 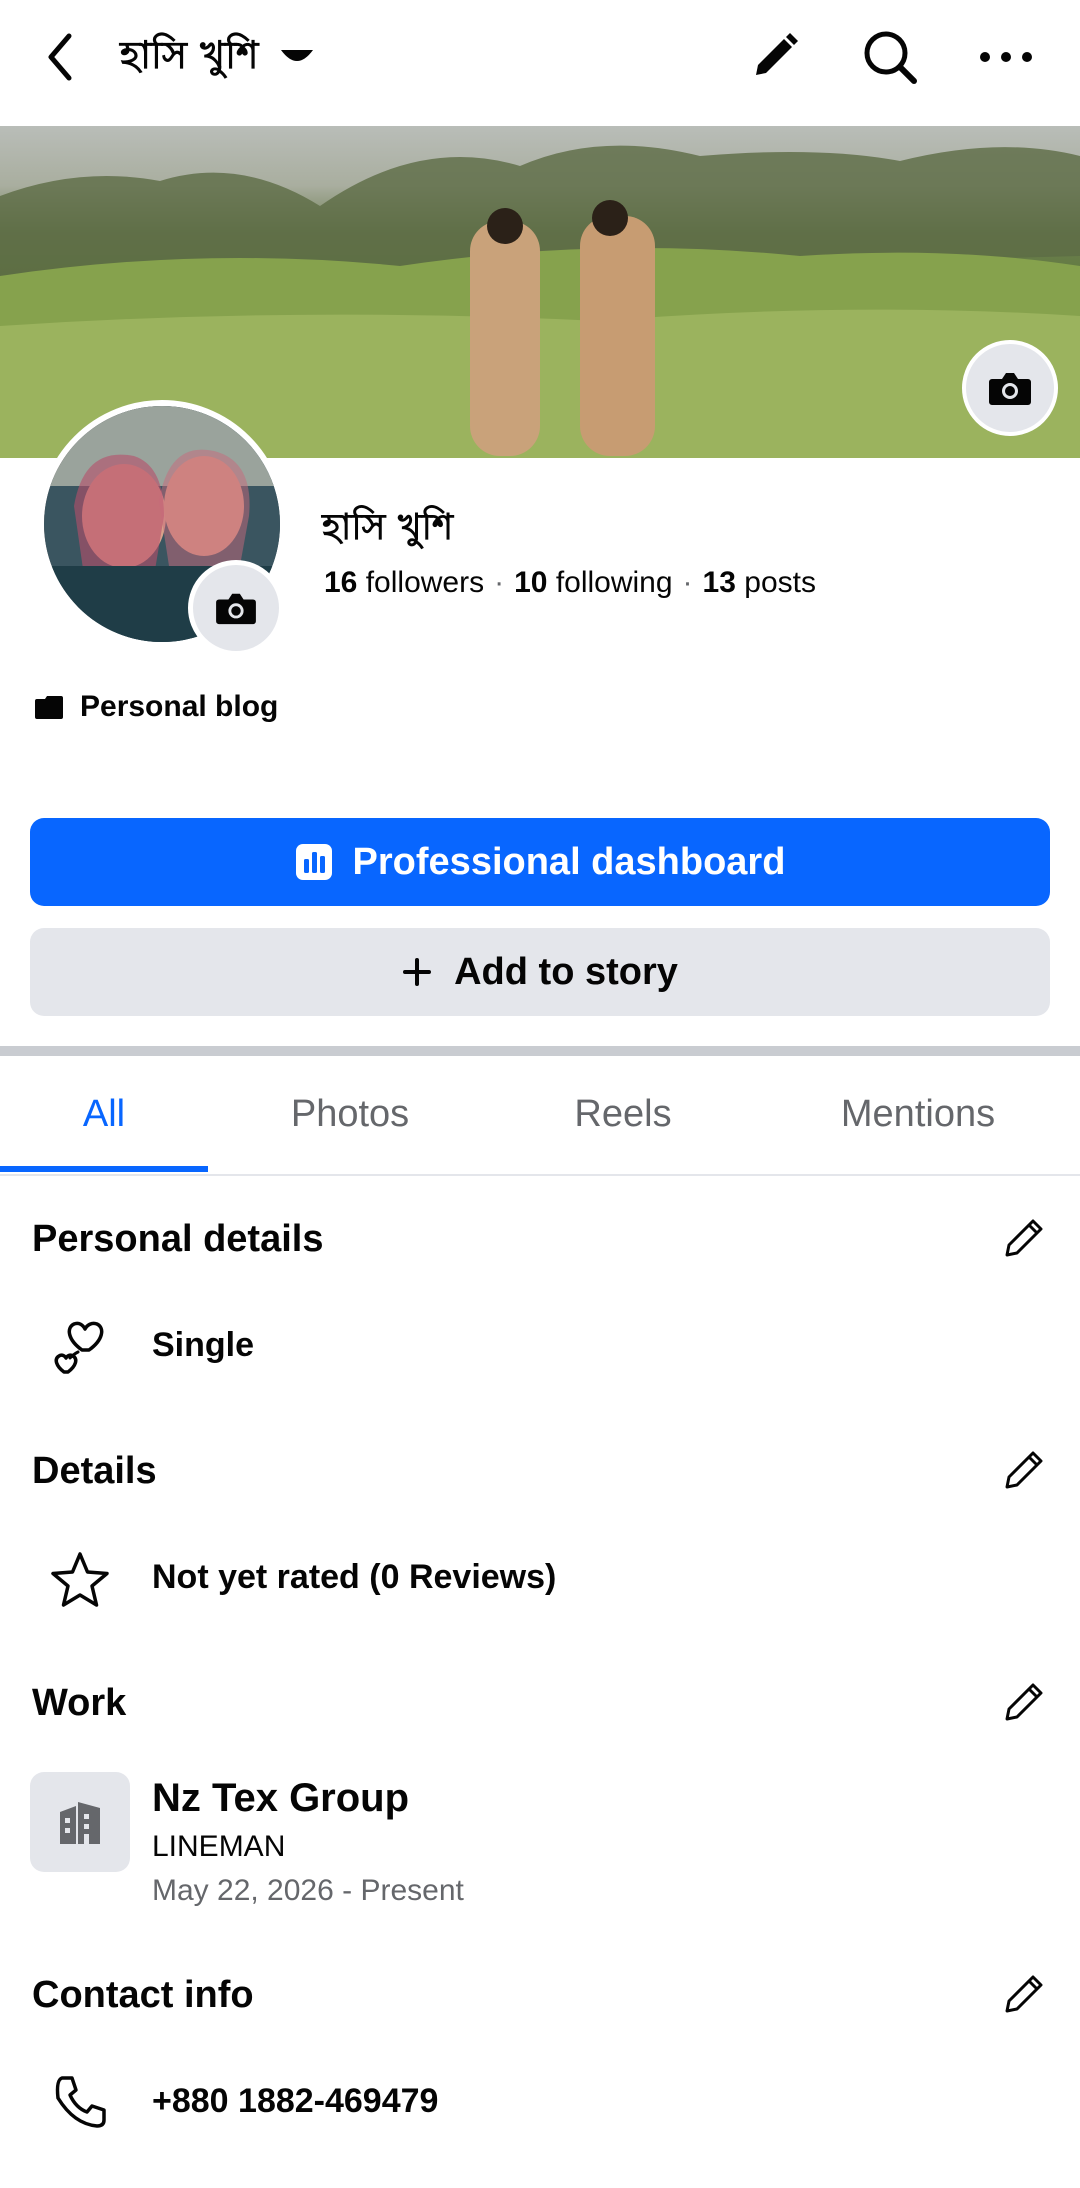 What do you see at coordinates (280, 1798) in the screenshot?
I see `company-name: Nz Tex Group` at bounding box center [280, 1798].